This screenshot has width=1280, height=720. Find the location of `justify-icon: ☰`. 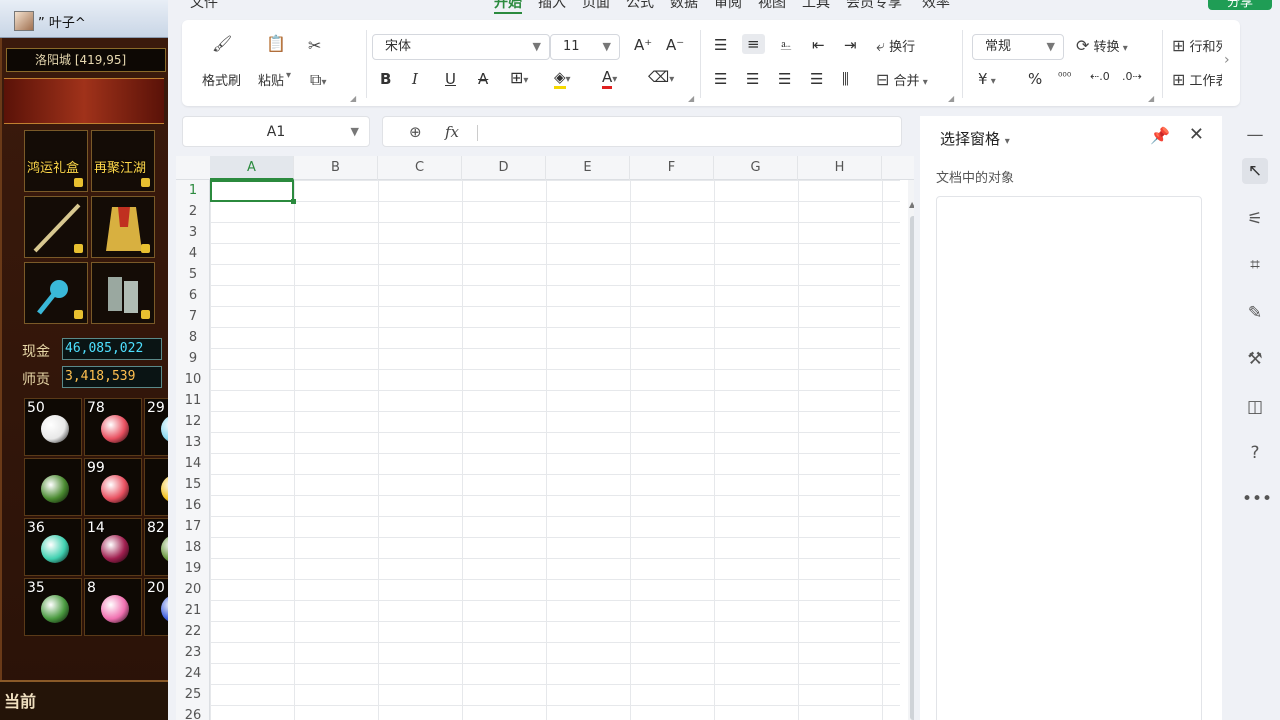

justify-icon: ☰ is located at coordinates (816, 79).